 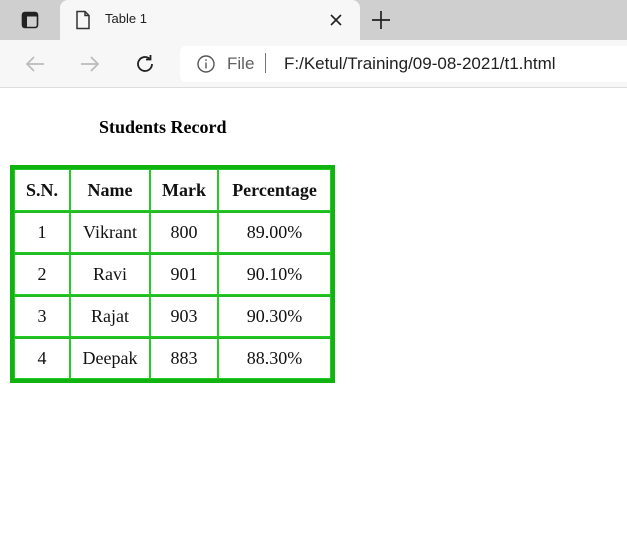 I want to click on cell-name: Ravi, so click(x=110, y=274).